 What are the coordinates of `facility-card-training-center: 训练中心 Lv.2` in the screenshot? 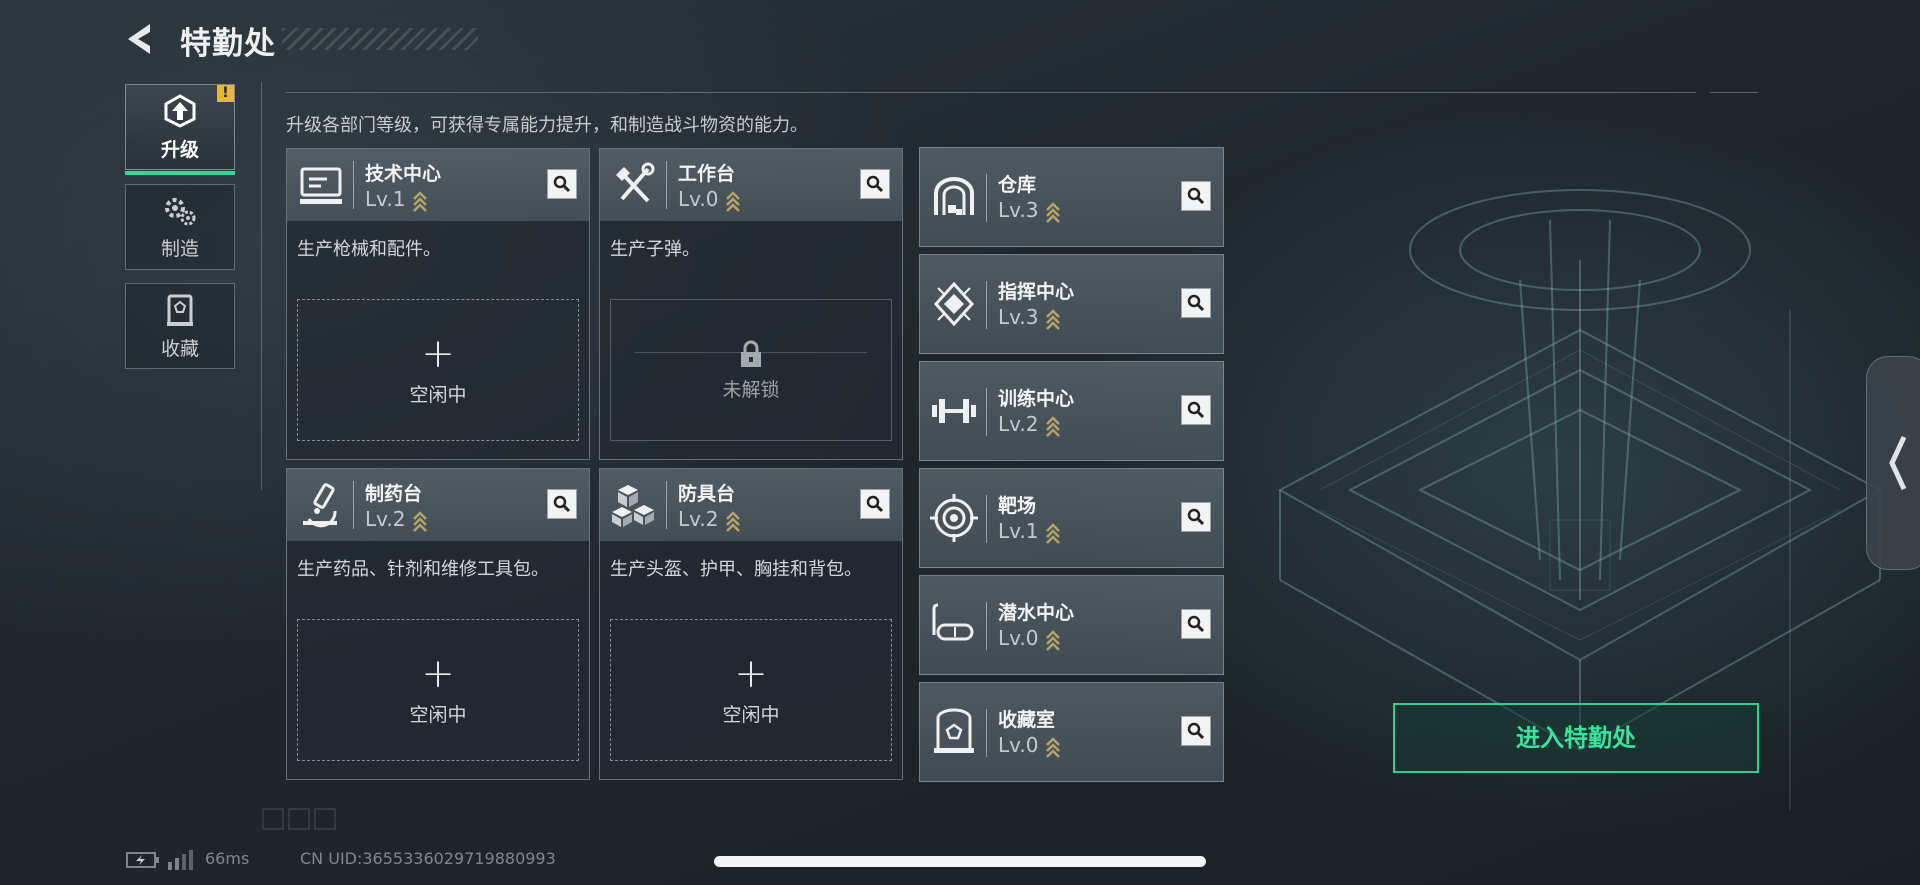 It's located at (1071, 411).